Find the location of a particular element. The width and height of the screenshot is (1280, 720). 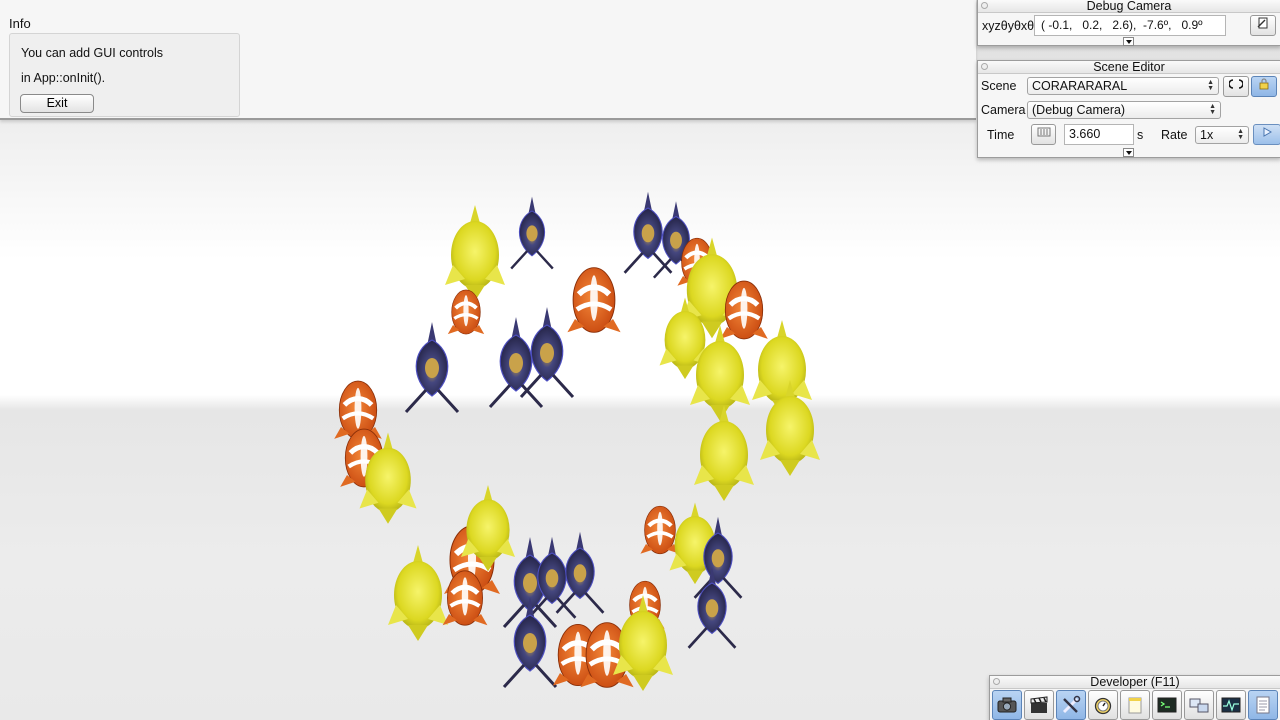

console-icon is located at coordinates (1167, 705).